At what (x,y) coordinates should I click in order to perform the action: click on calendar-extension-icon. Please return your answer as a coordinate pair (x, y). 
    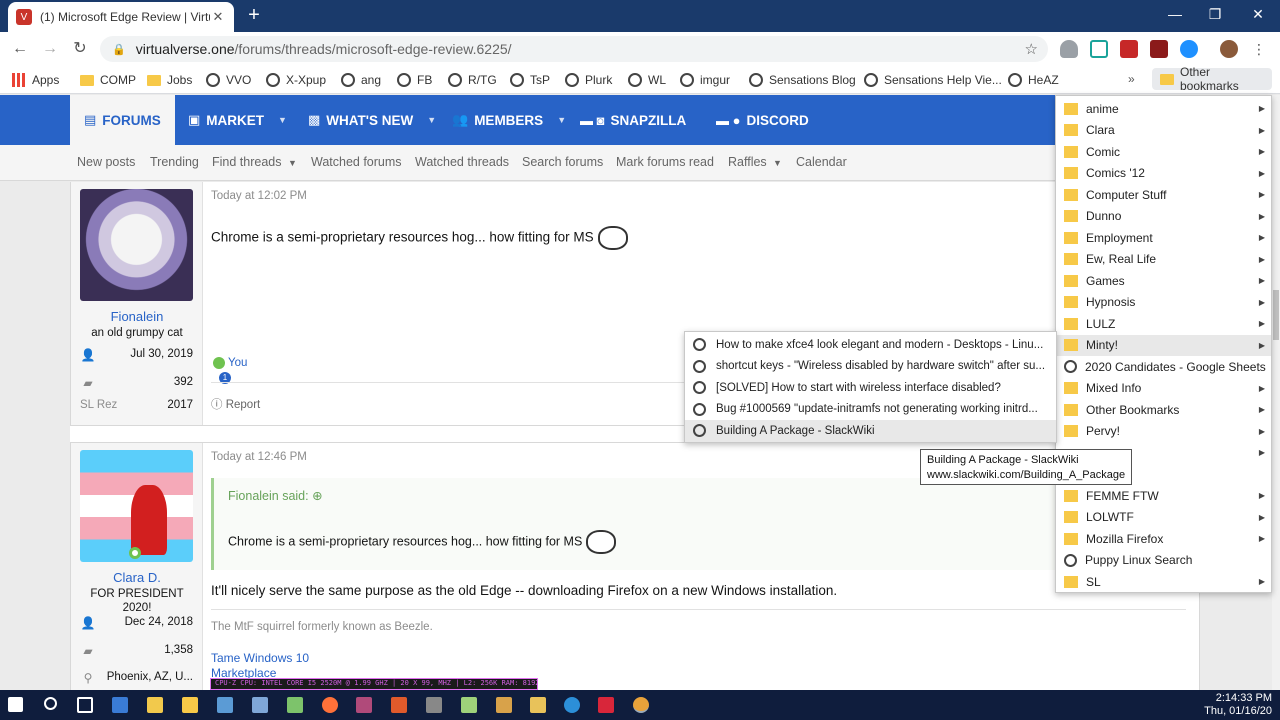
    Looking at the image, I should click on (1129, 49).